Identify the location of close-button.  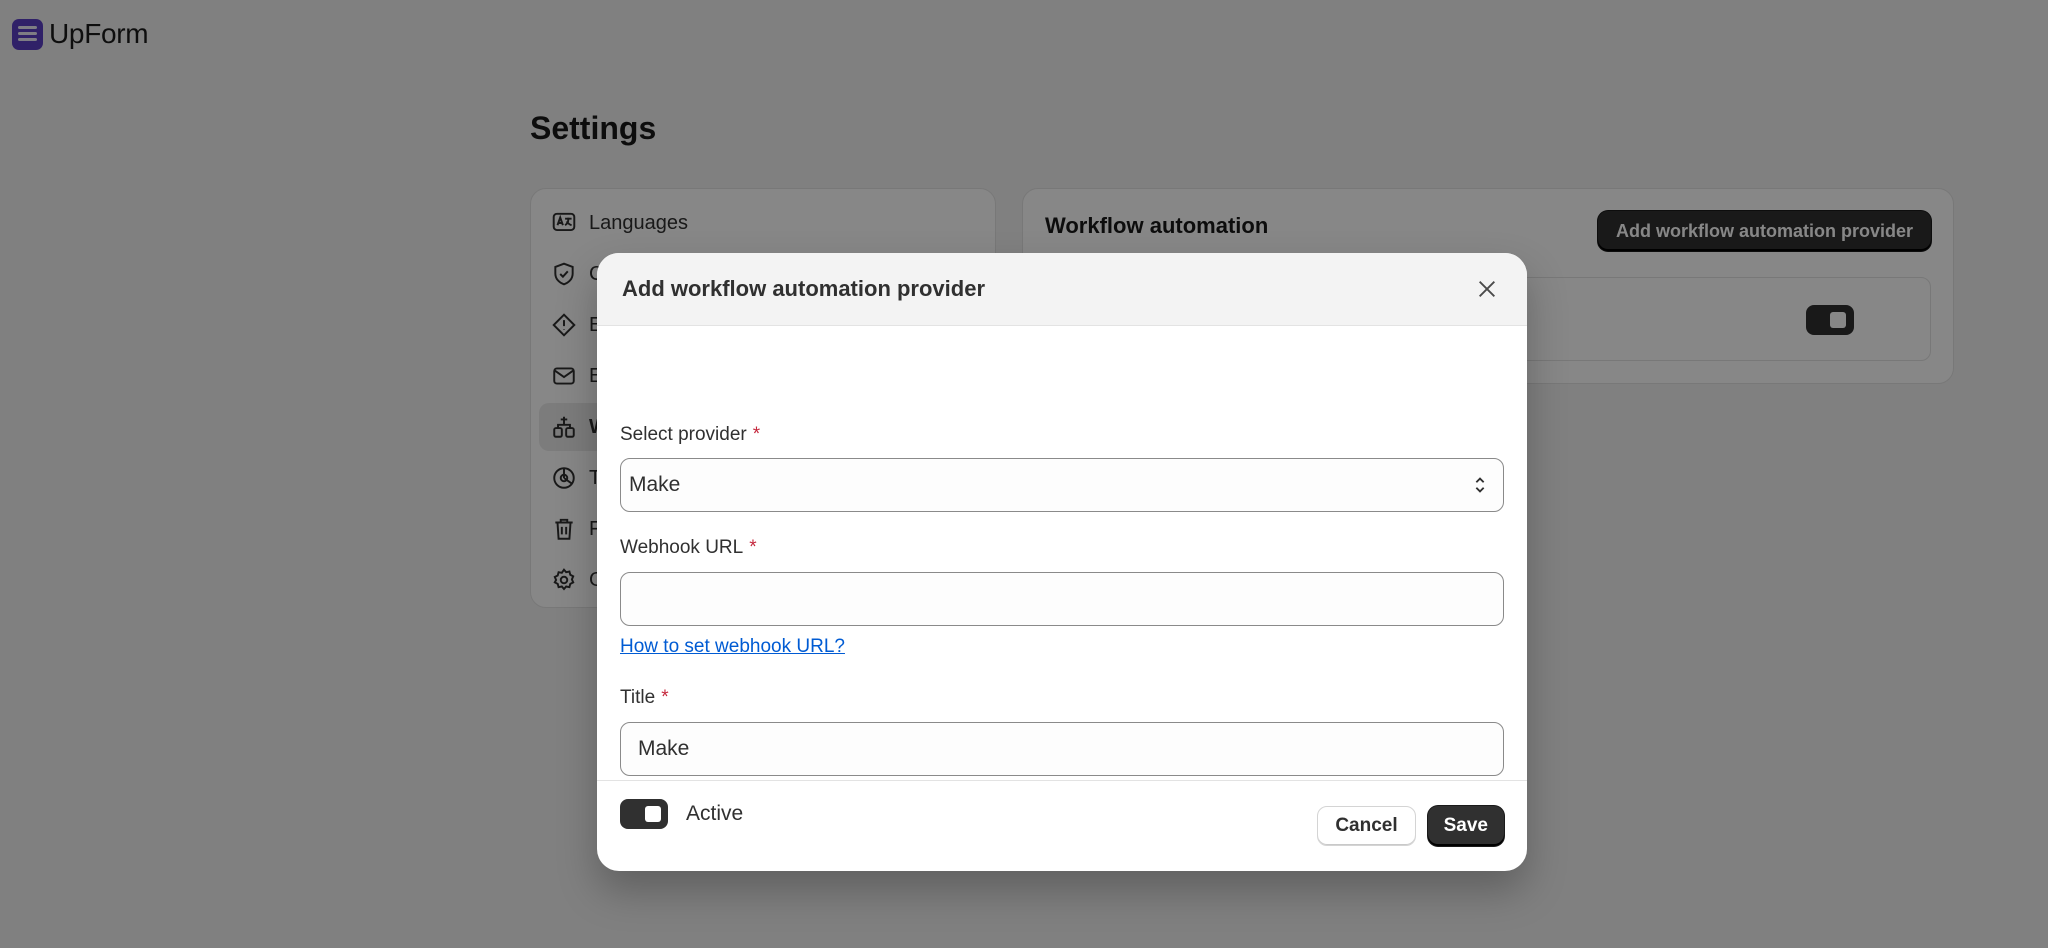
(1487, 289).